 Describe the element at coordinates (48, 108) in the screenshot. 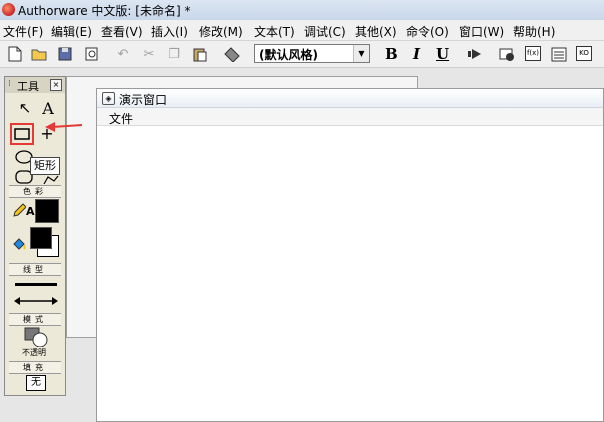

I see `text-tool: A` at that location.